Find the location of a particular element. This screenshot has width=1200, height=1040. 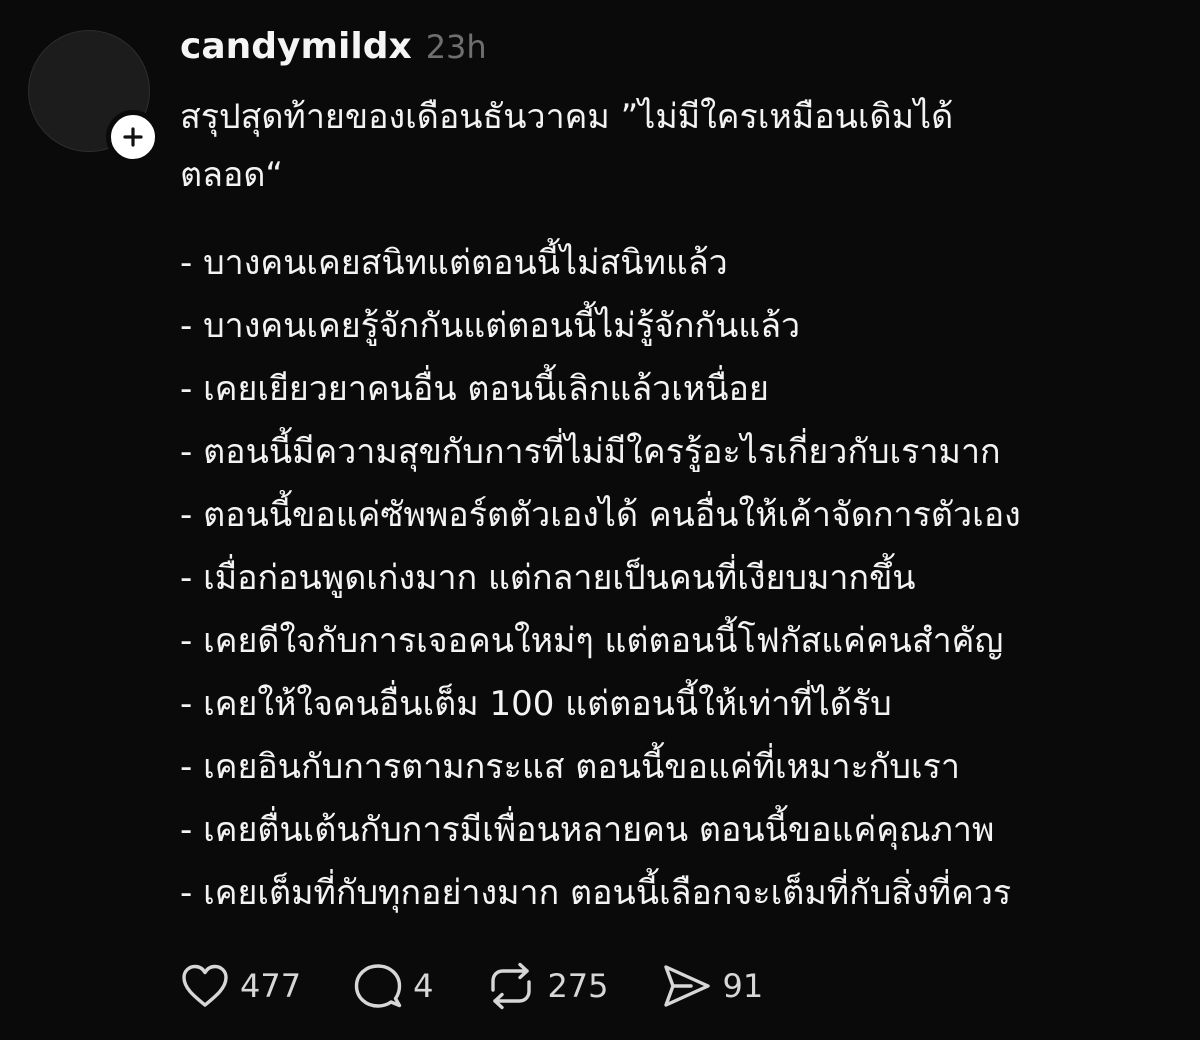

follow-button is located at coordinates (133, 137).